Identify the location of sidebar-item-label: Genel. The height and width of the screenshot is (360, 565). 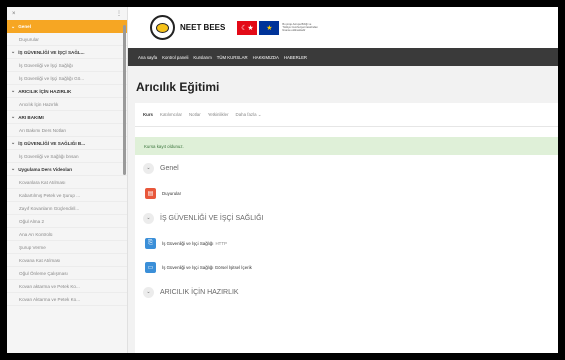
(24, 26).